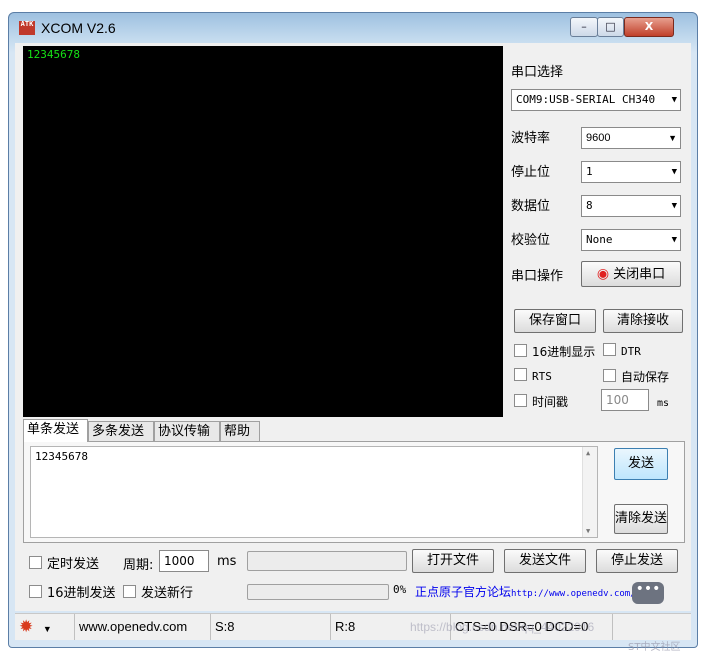 Image resolution: width=706 pixels, height=654 pixels. What do you see at coordinates (531, 240) in the screenshot?
I see `parity-label: 校验位` at bounding box center [531, 240].